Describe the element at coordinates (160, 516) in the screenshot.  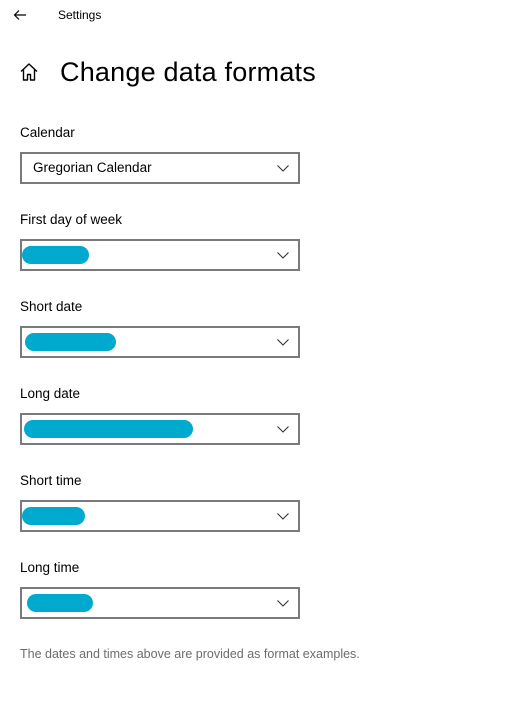
I see `short-time-dropdown` at that location.